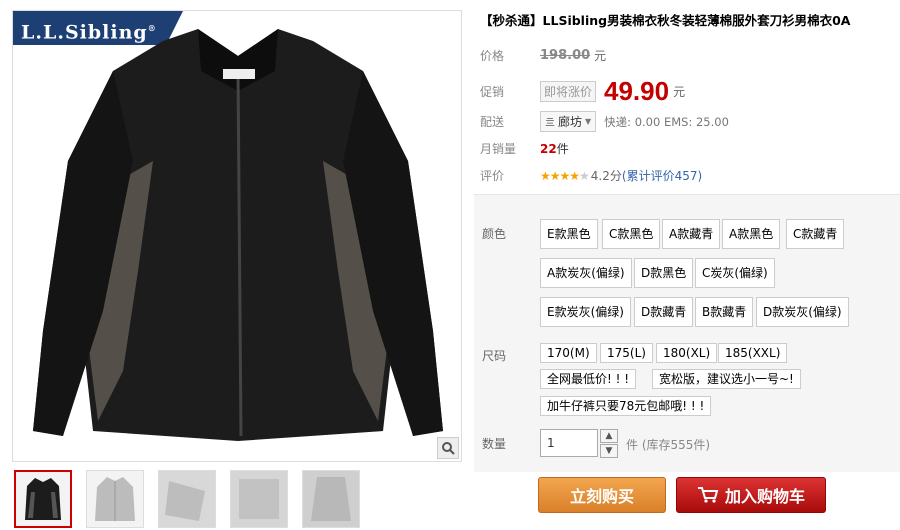 This screenshot has height=530, width=900. Describe the element at coordinates (498, 149) in the screenshot. I see `sales-label: 月销量` at that location.